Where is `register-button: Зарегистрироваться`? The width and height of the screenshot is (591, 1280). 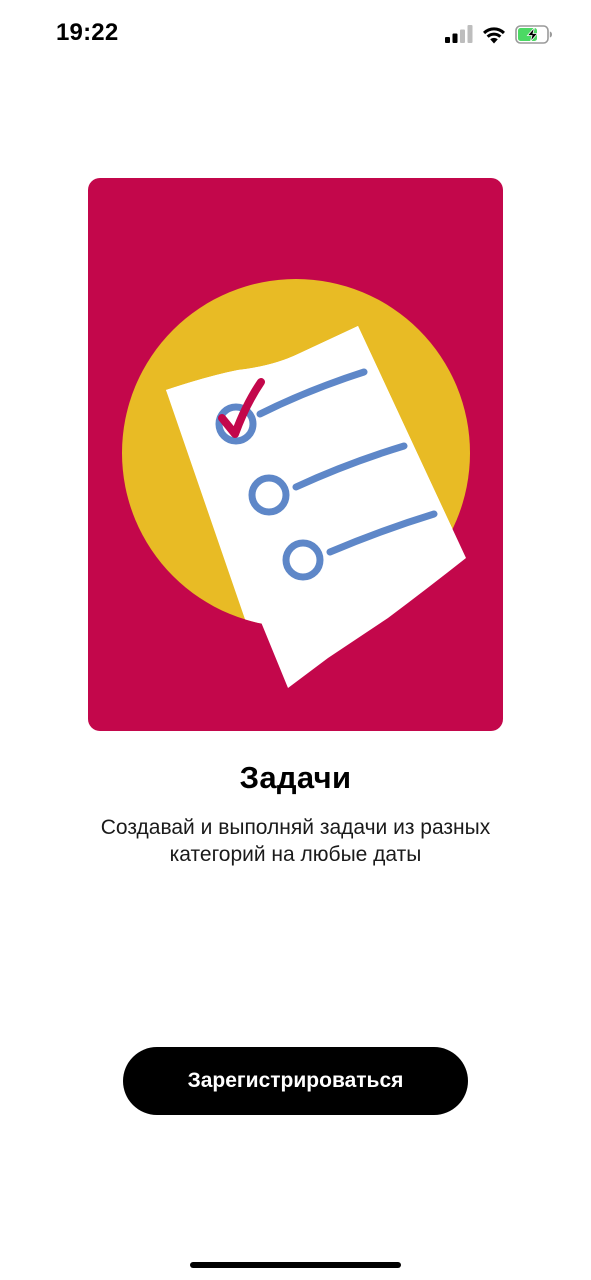 register-button: Зарегистрироваться is located at coordinates (295, 1081).